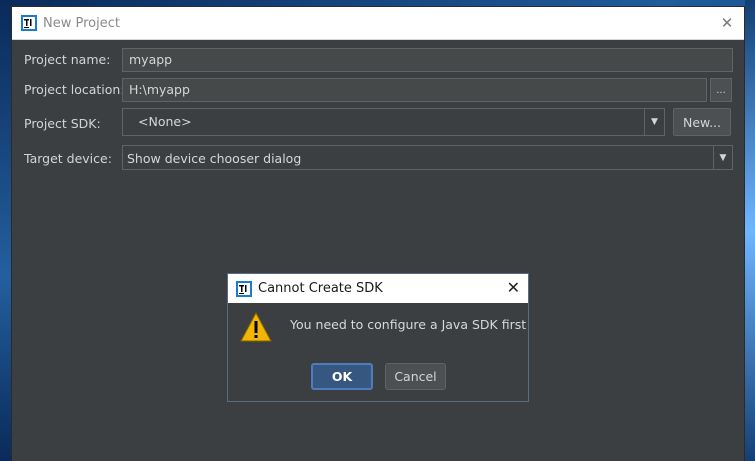 The image size is (755, 461). I want to click on project-name-label: Project name:, so click(67, 59).